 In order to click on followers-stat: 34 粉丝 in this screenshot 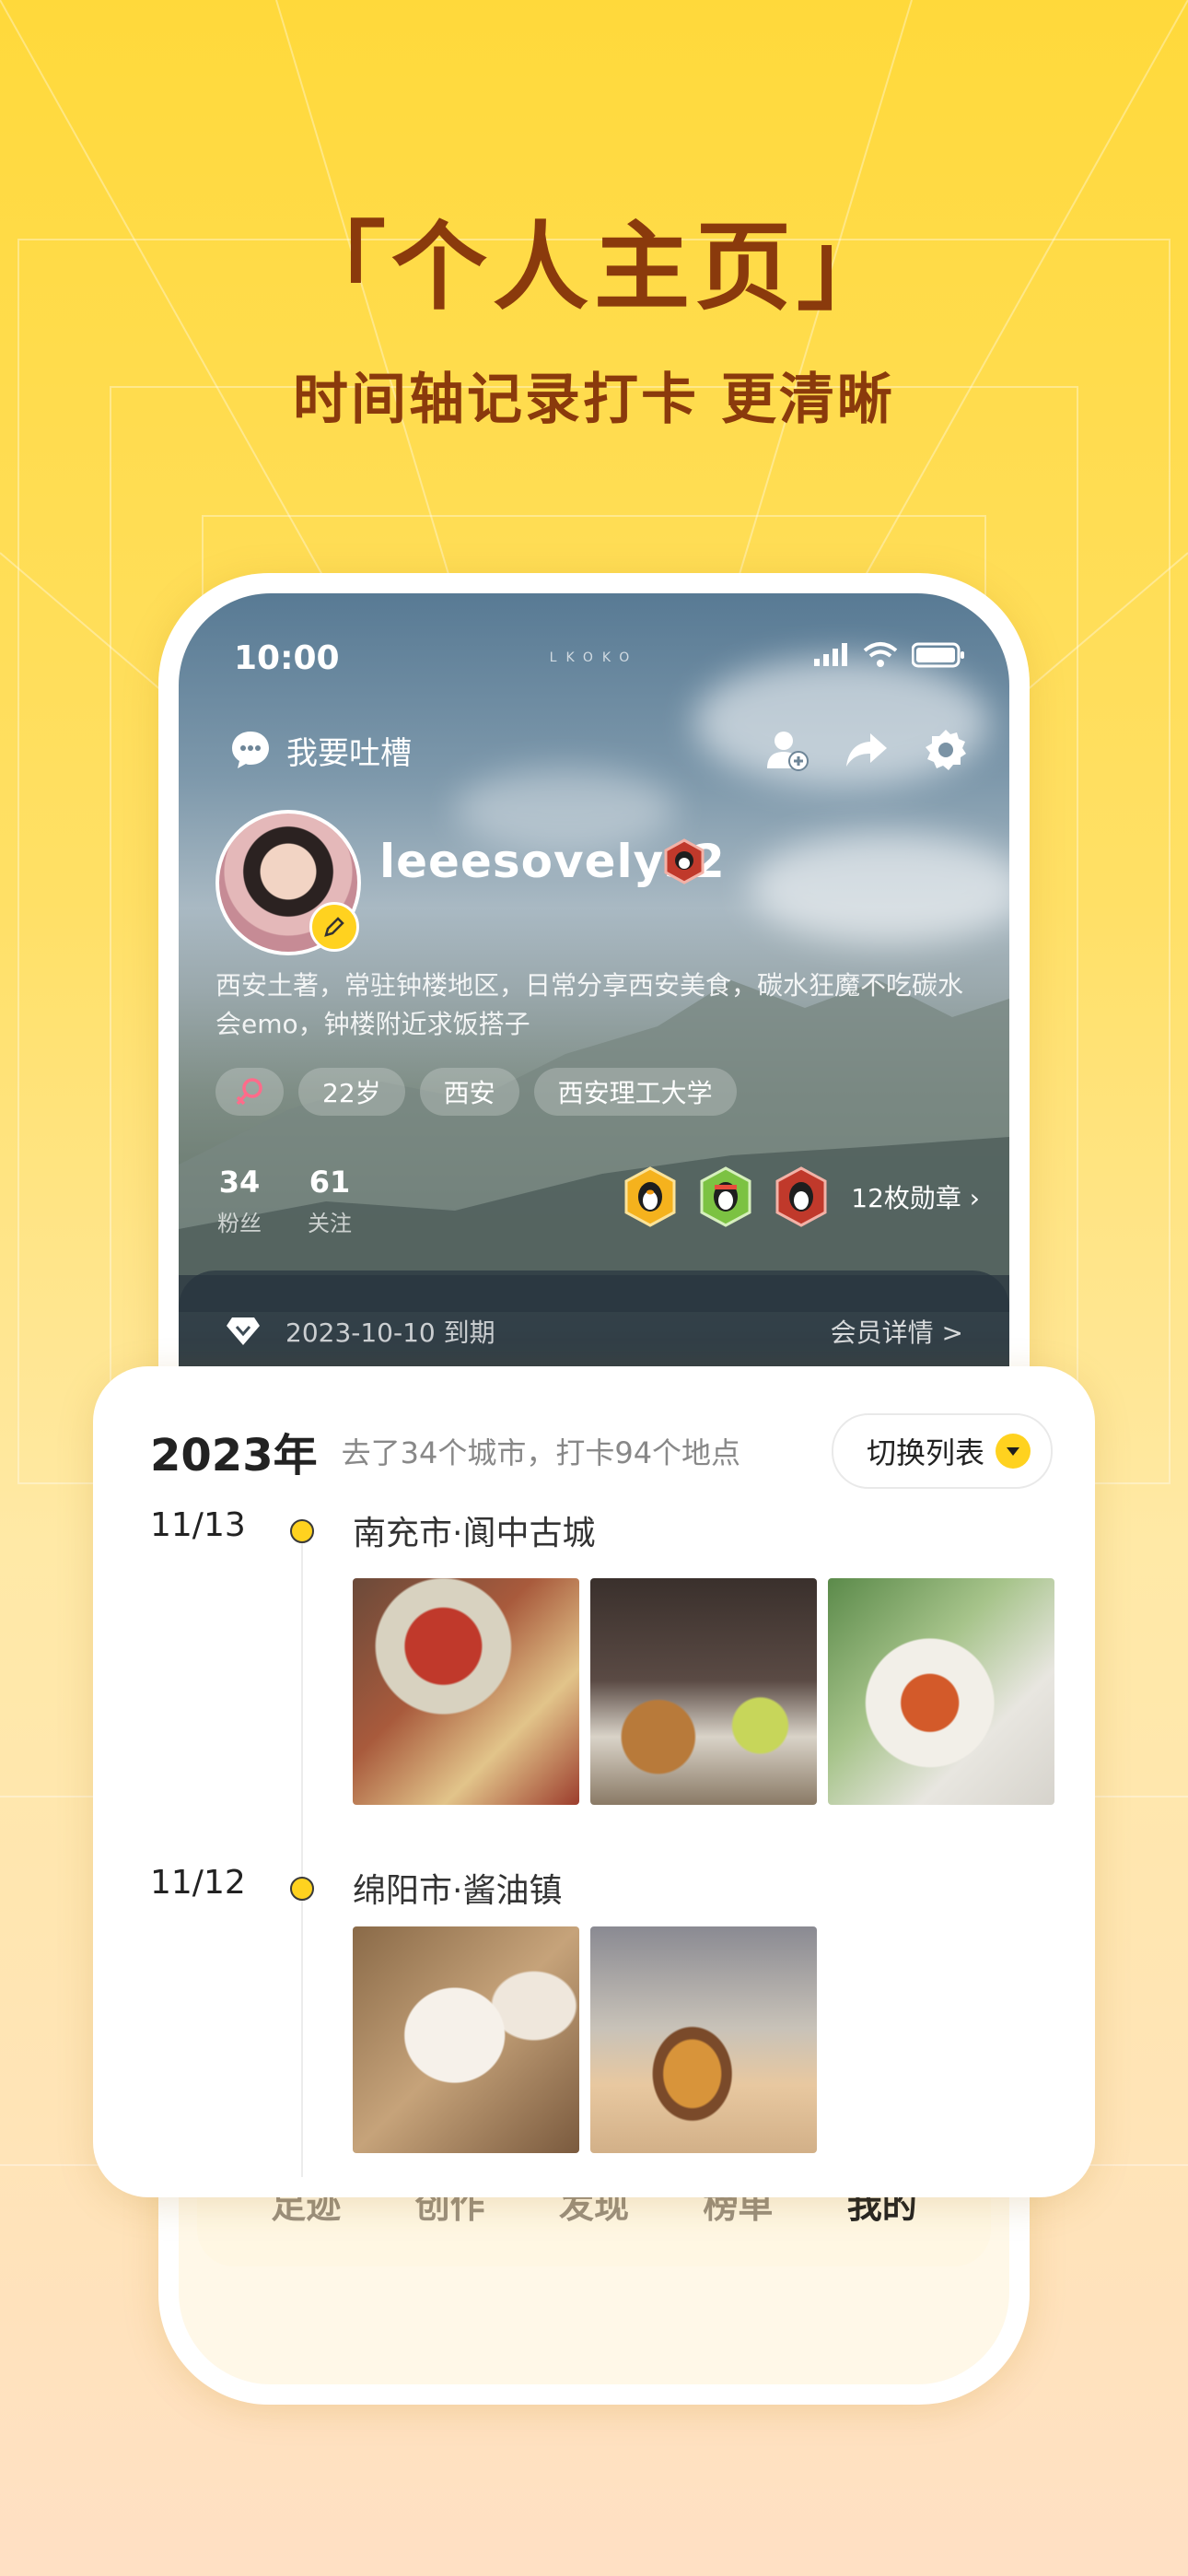, I will do `click(239, 1201)`.